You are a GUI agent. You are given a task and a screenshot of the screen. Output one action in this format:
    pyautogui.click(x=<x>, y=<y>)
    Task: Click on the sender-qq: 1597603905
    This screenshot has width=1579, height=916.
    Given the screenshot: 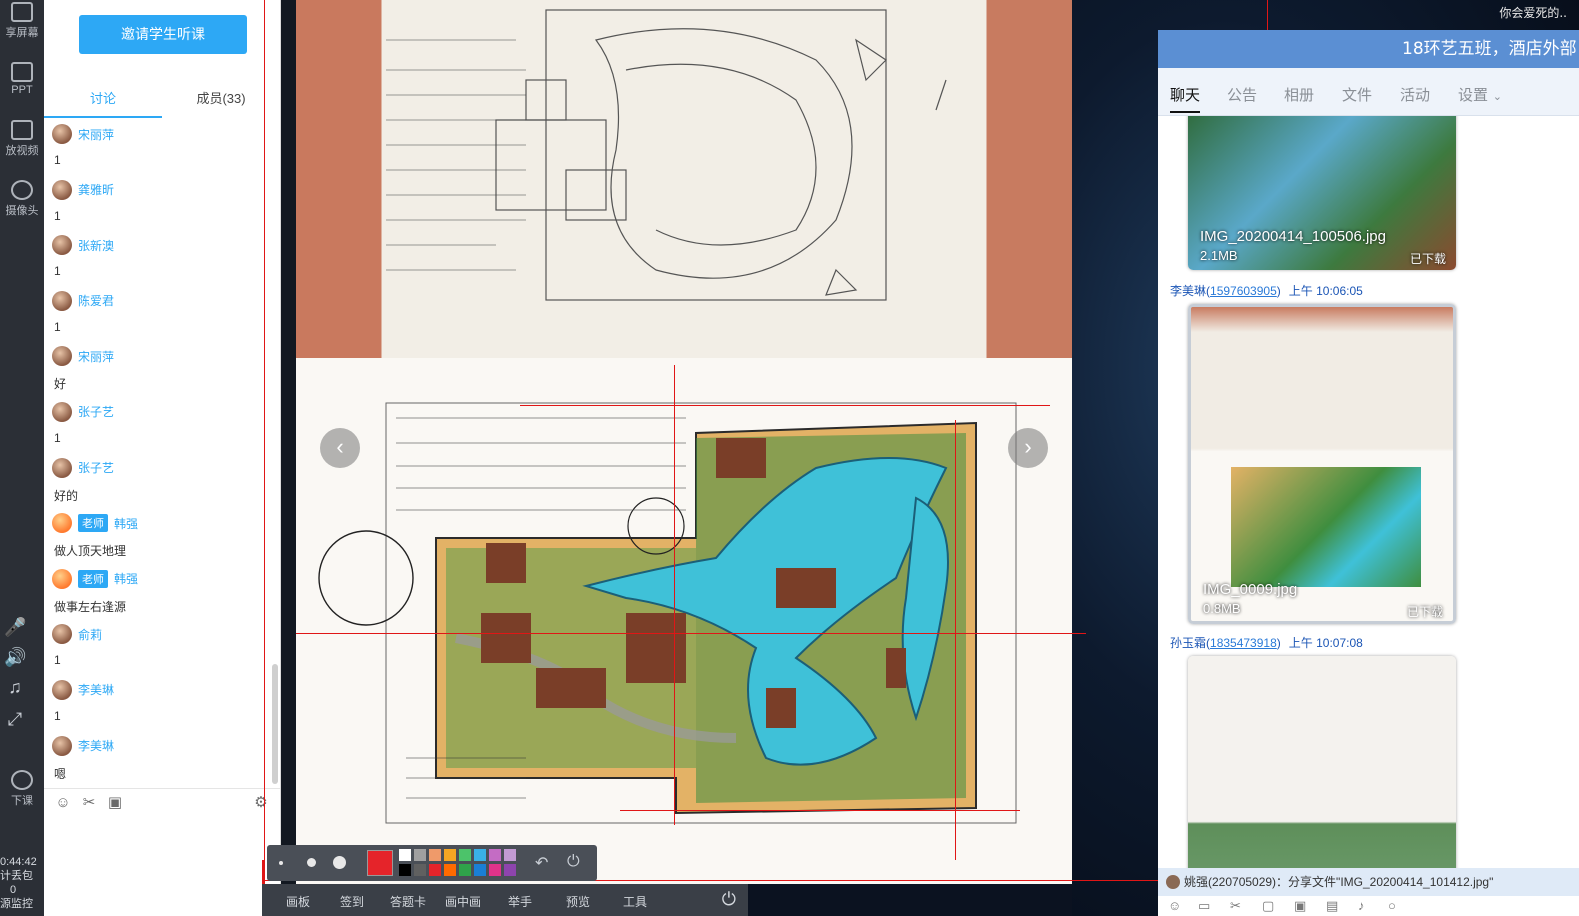 What is the action you would take?
    pyautogui.click(x=1243, y=291)
    